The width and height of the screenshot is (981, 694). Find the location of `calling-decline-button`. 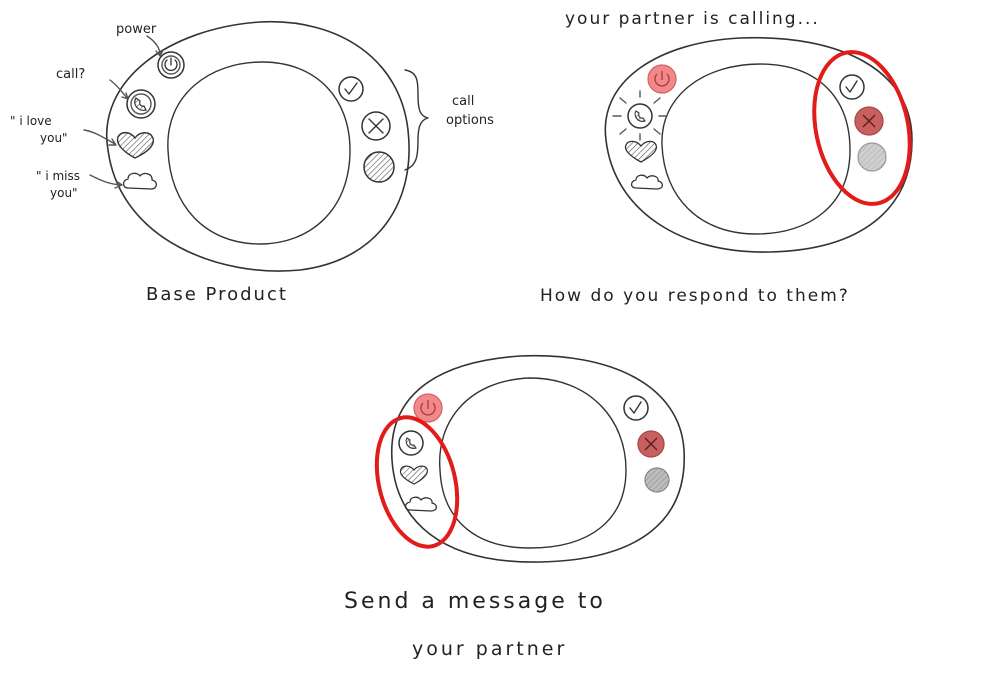

calling-decline-button is located at coordinates (869, 121).